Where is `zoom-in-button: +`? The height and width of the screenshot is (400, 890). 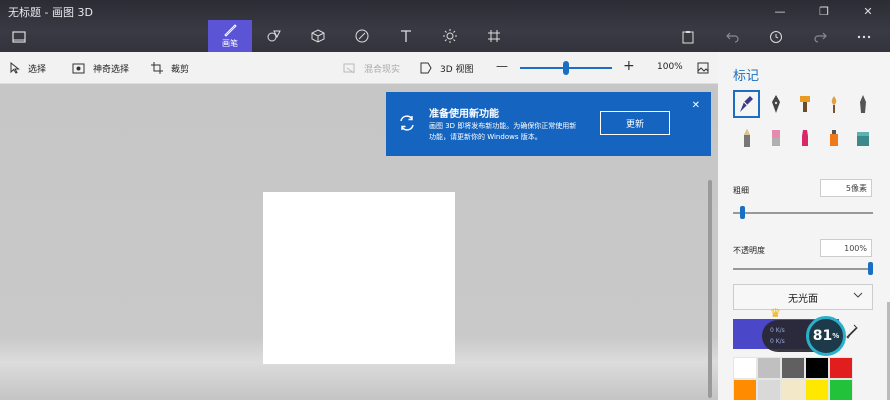
zoom-in-button: + is located at coordinates (629, 66).